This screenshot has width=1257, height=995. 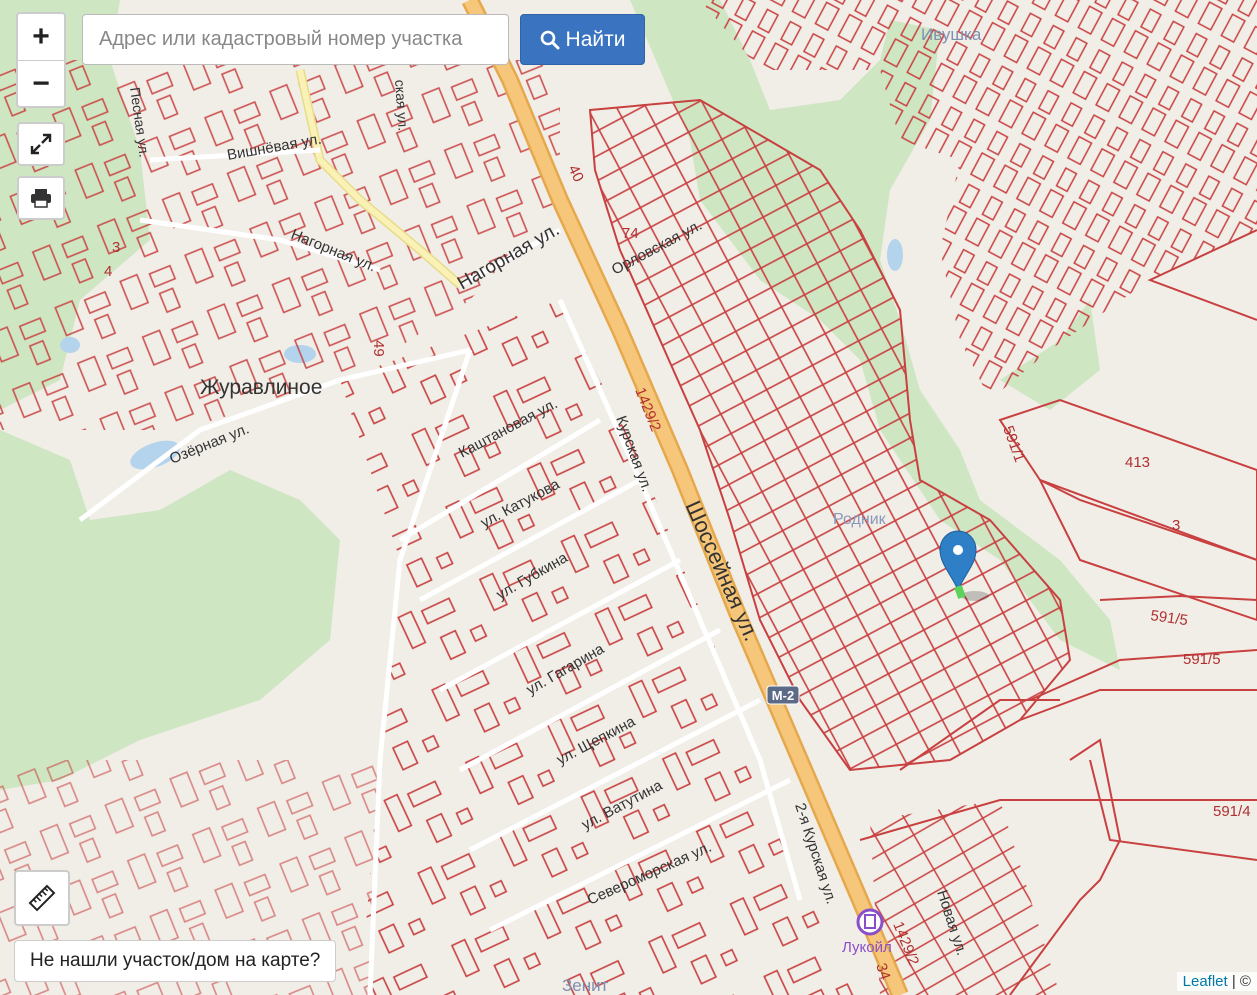 What do you see at coordinates (175, 961) in the screenshot?
I see `not-found-button: Не нашли участок/дом на карте?` at bounding box center [175, 961].